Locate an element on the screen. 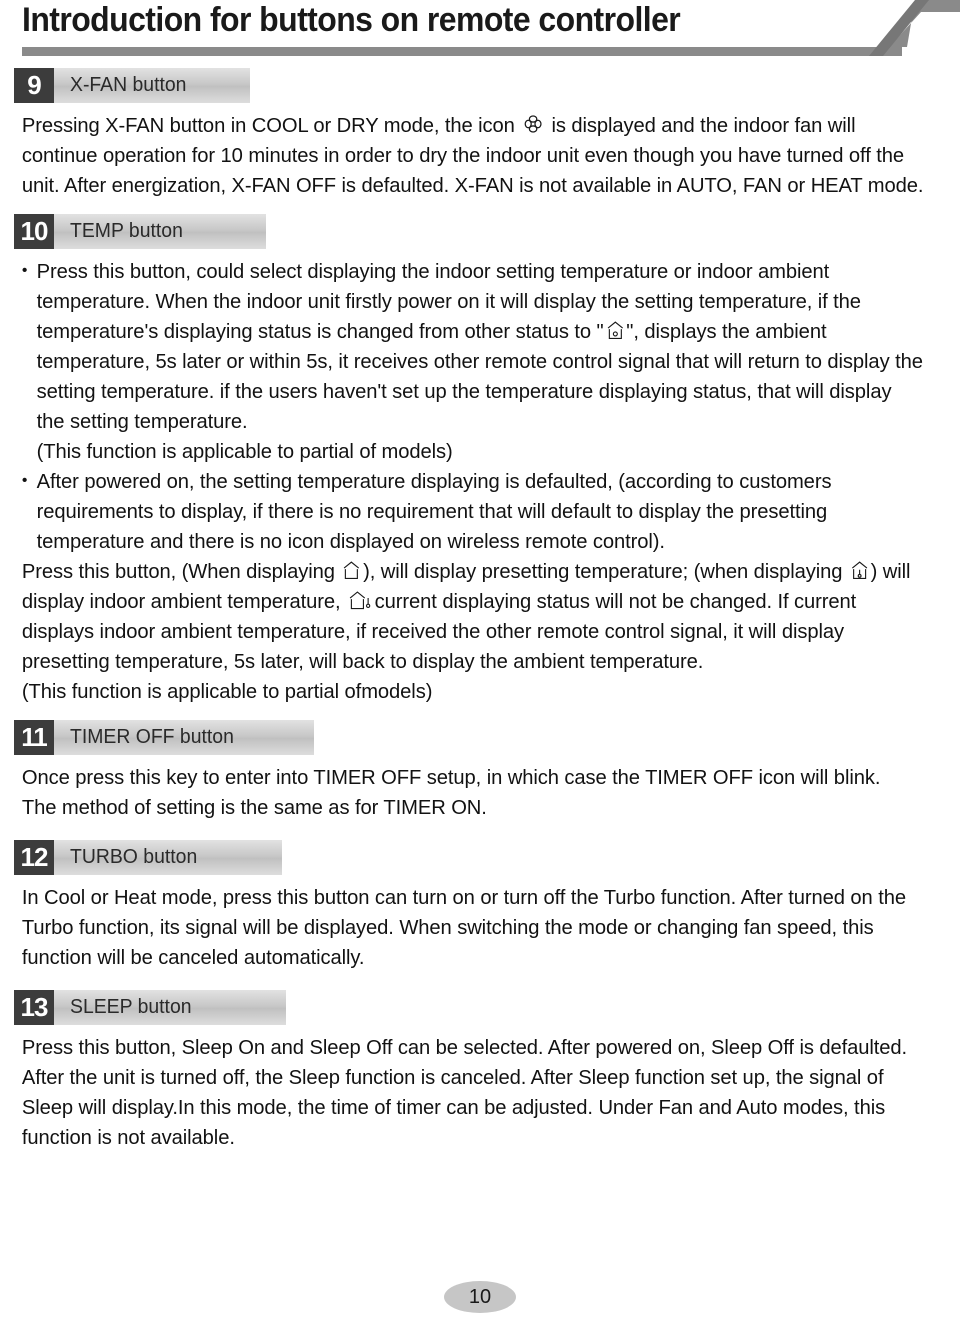 The width and height of the screenshot is (960, 1335). header-rule is located at coordinates (462, 51).